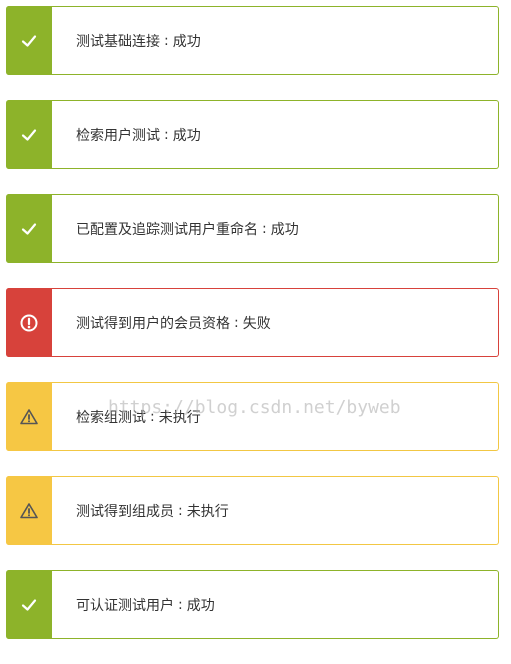 The image size is (511, 664). I want to click on result-text: 检索组测试 : 未执行, so click(138, 416).